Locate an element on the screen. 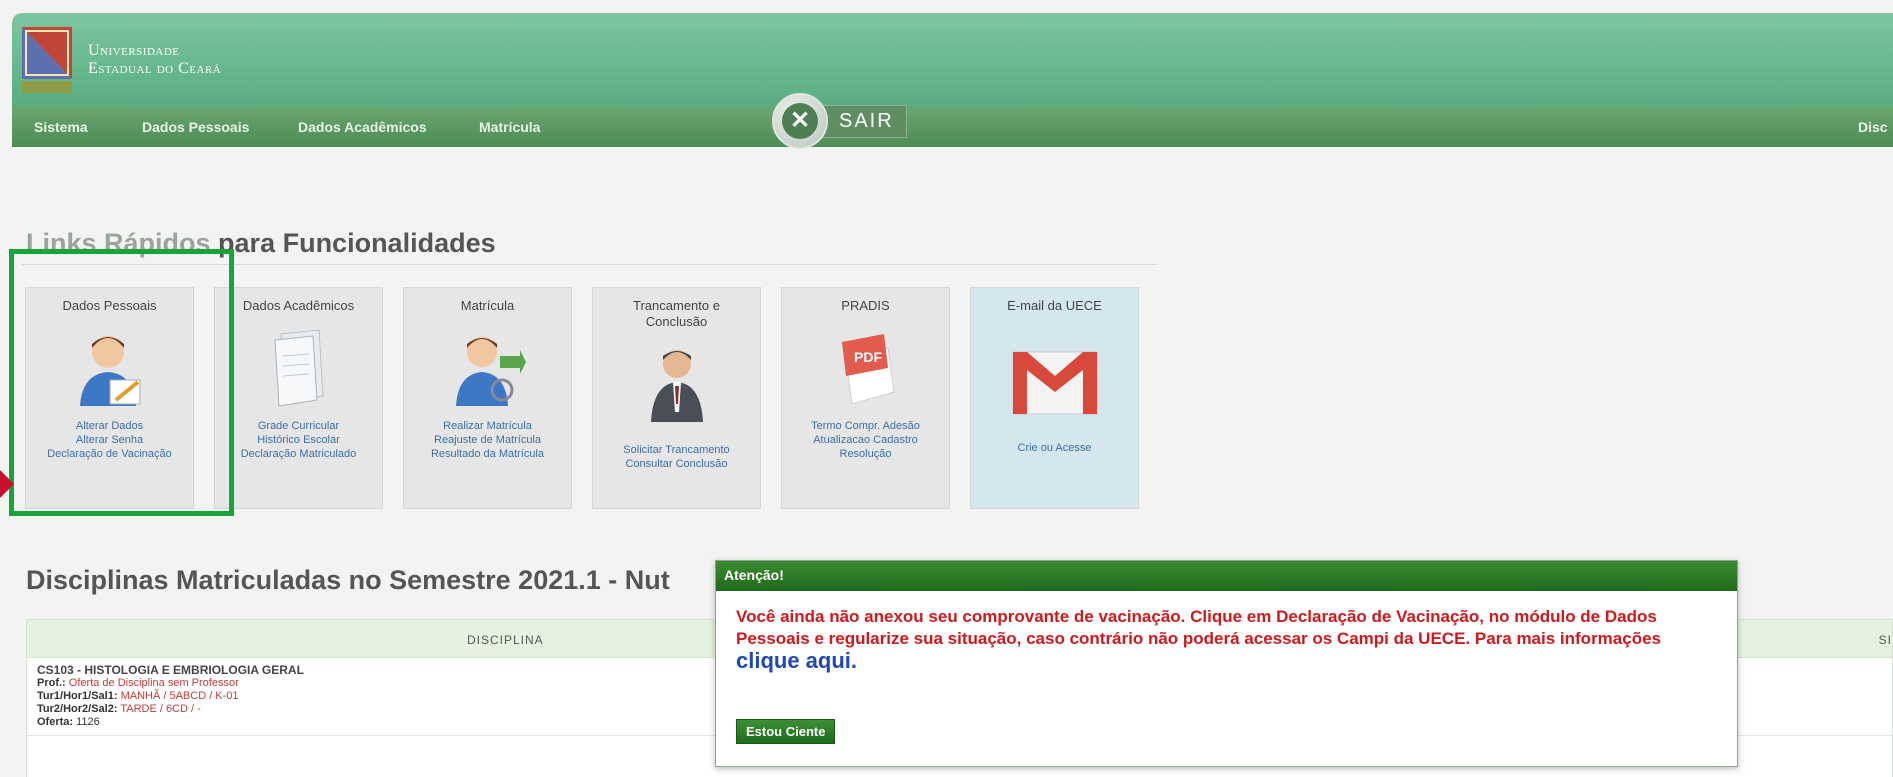  card-title: Matrícula is located at coordinates (487, 305).